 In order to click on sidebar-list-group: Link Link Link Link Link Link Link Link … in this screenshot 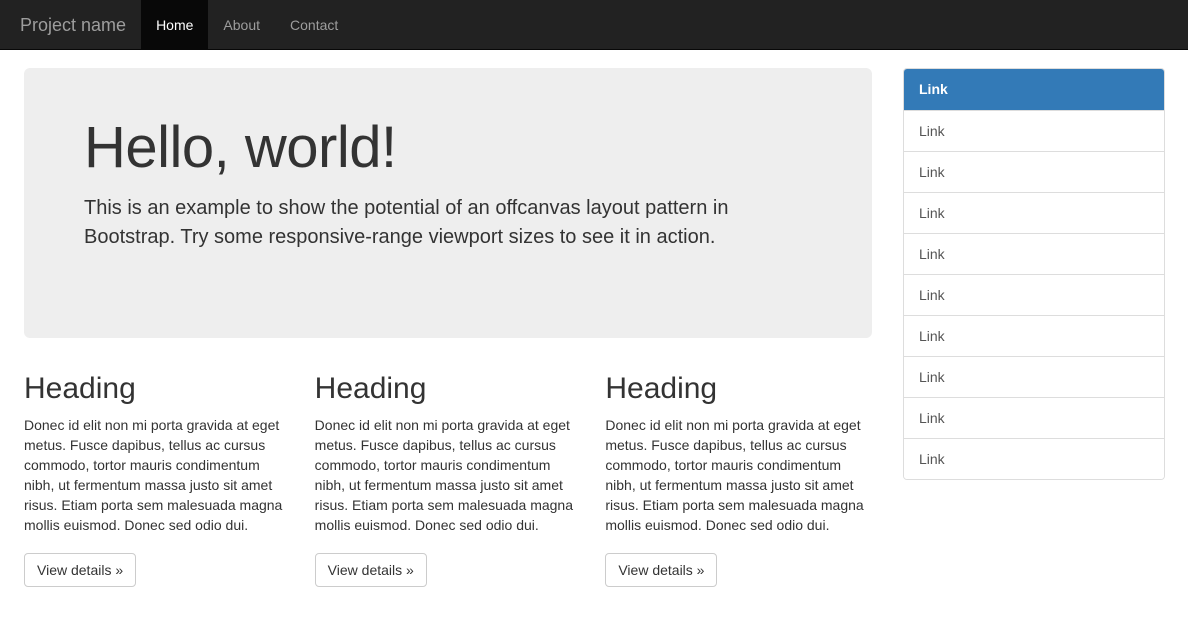, I will do `click(1034, 274)`.